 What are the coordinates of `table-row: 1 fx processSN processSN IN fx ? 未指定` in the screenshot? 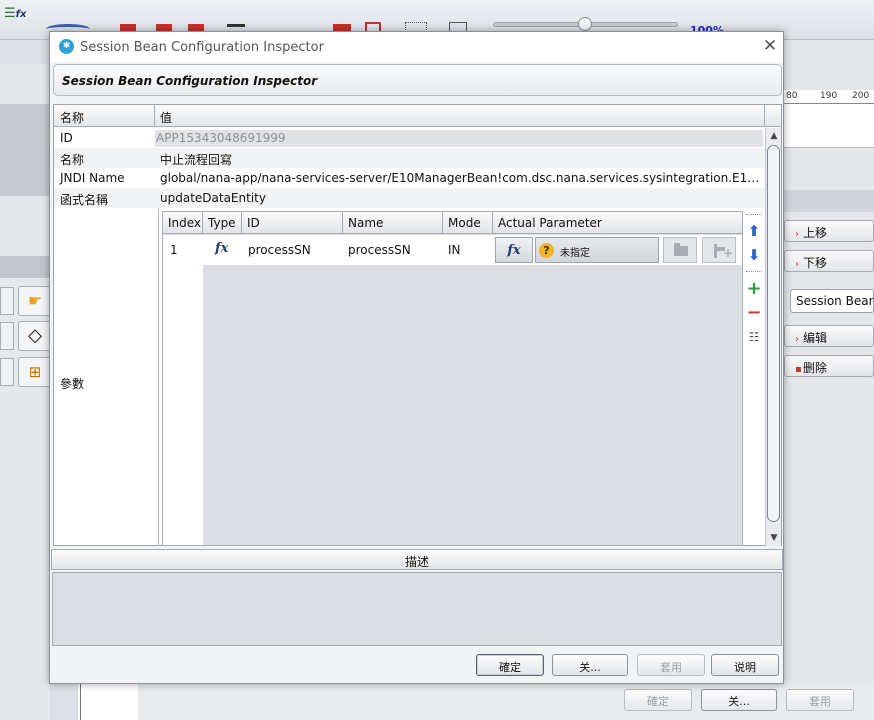 It's located at (452, 250).